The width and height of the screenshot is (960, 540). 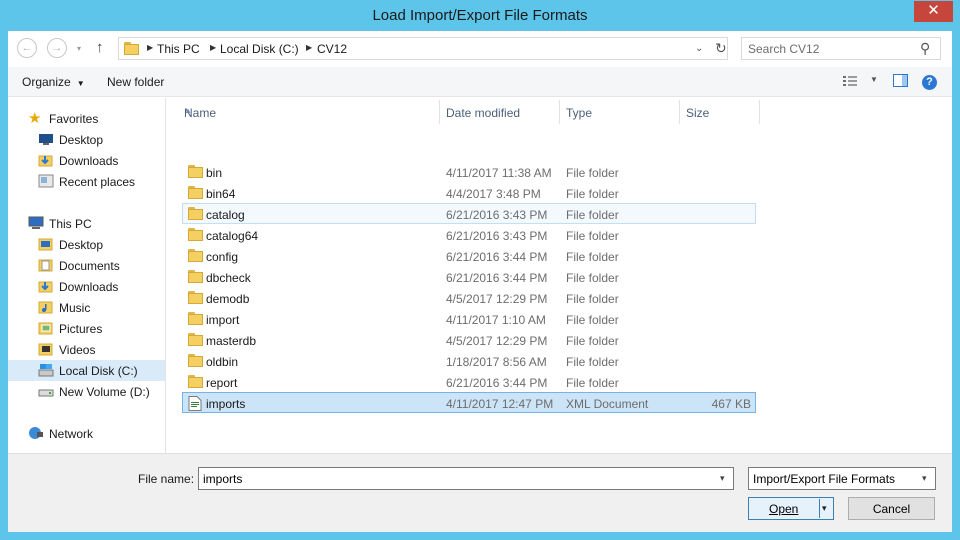 I want to click on sidebar-item-downloads-pc: Downloads, so click(x=86, y=286).